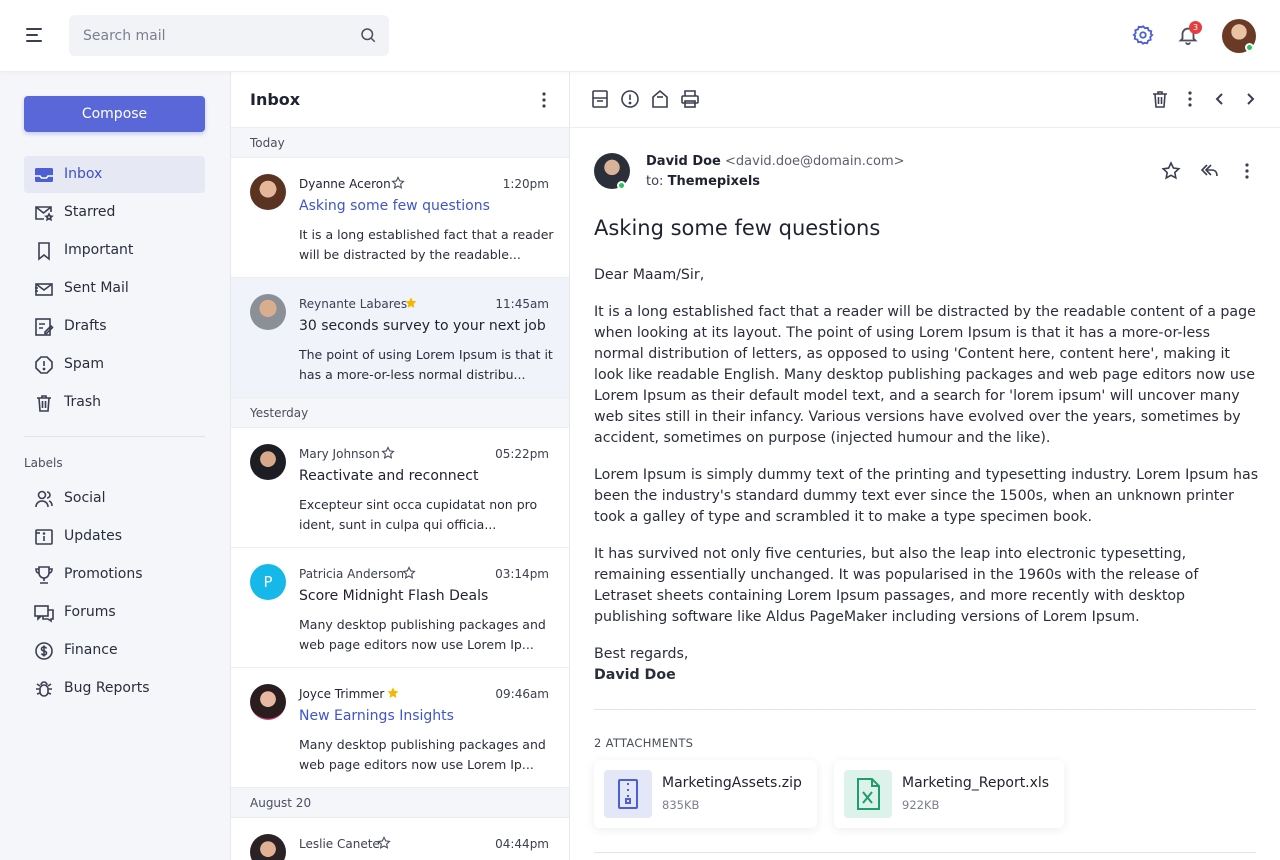  What do you see at coordinates (35, 35) in the screenshot?
I see `menu-icon` at bounding box center [35, 35].